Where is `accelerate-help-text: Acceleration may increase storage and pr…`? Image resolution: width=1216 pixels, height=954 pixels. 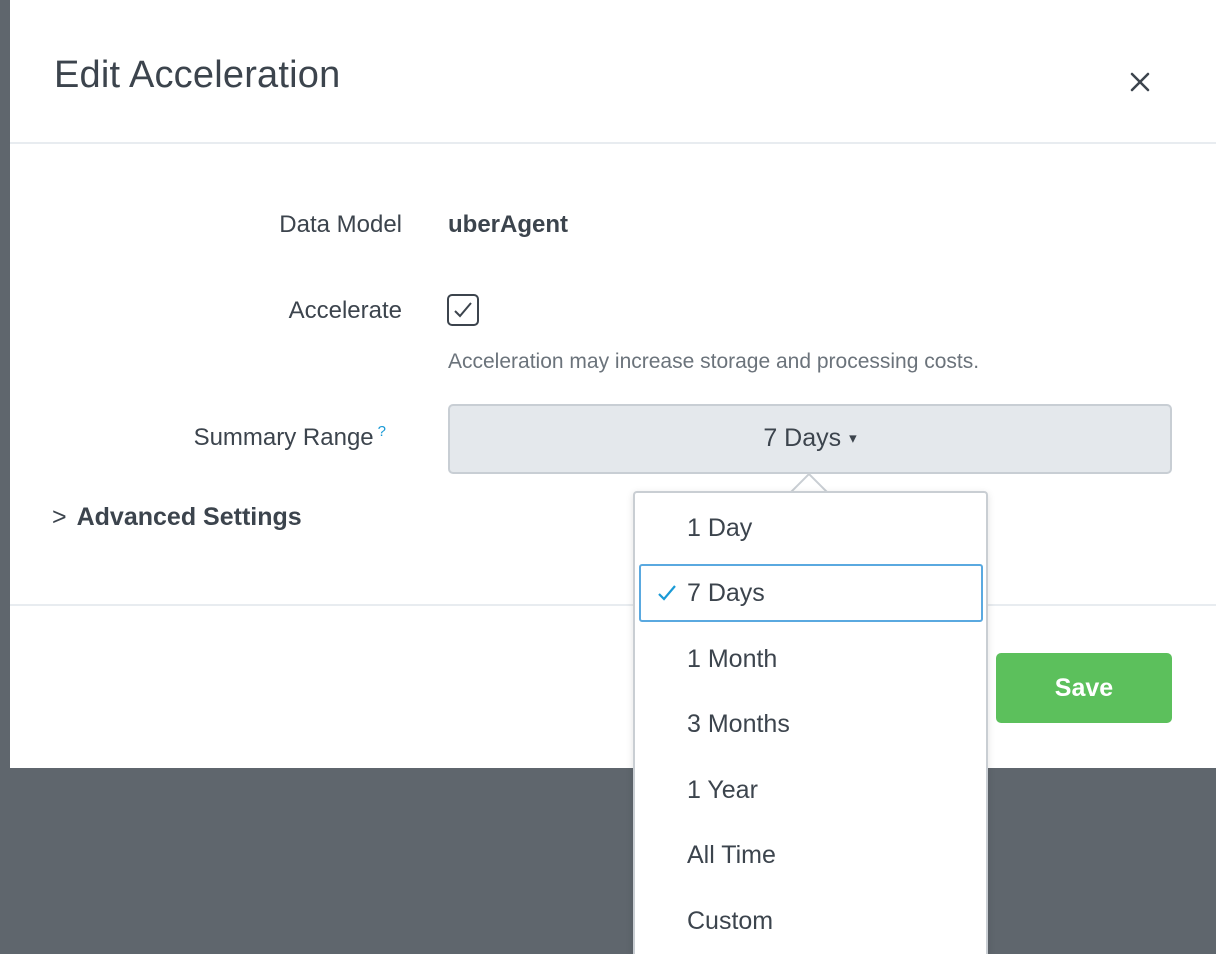 accelerate-help-text: Acceleration may increase storage and pr… is located at coordinates (714, 361).